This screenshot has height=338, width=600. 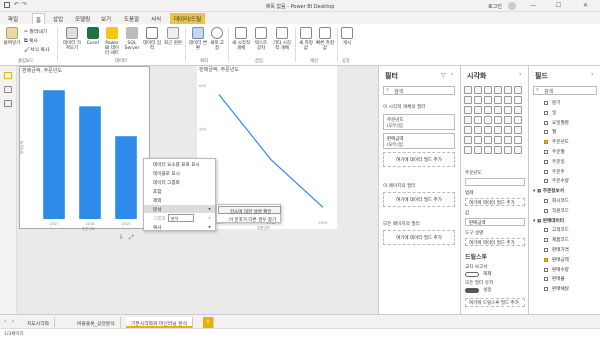 I want to click on pbi-dataset-button: Power BI 데이터 세트, so click(x=112, y=41).